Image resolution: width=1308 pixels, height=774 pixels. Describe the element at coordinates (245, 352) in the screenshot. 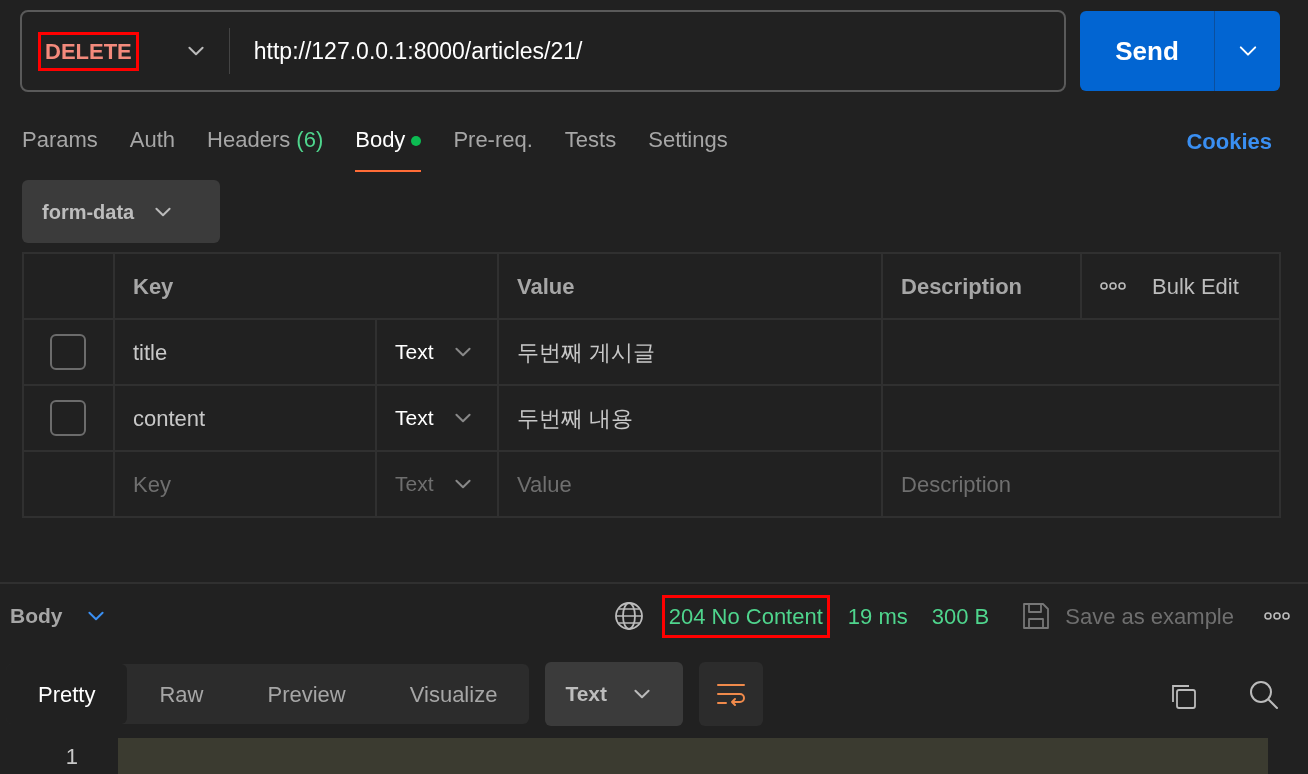

I see `key-cell: title` at that location.